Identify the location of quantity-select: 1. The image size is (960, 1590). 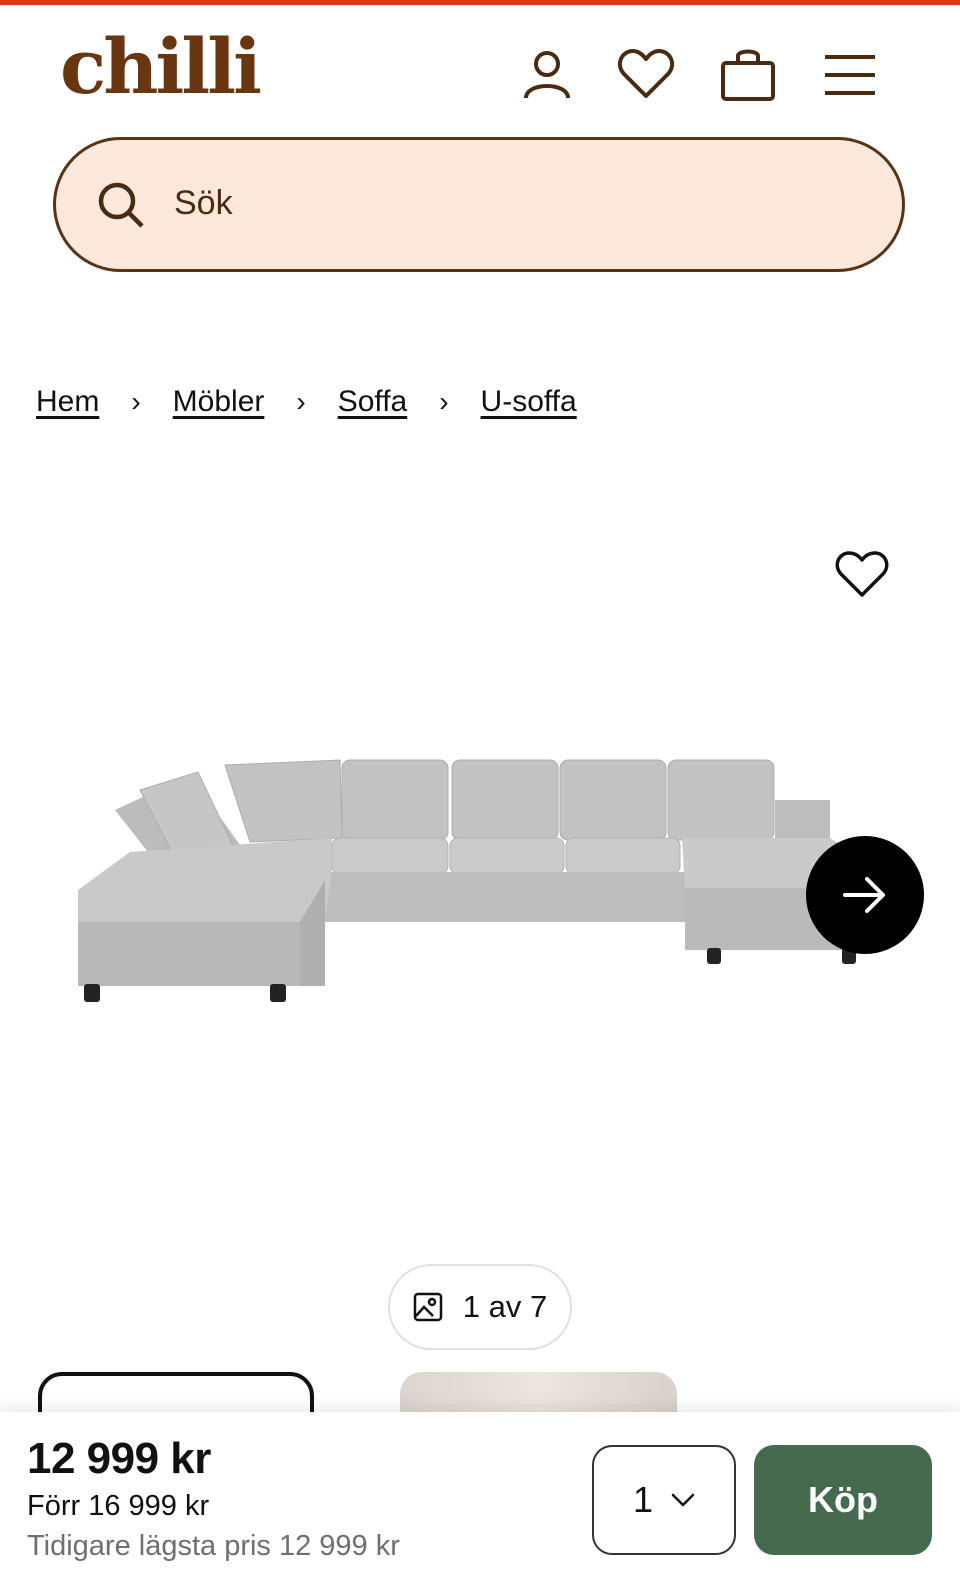
(664, 1500).